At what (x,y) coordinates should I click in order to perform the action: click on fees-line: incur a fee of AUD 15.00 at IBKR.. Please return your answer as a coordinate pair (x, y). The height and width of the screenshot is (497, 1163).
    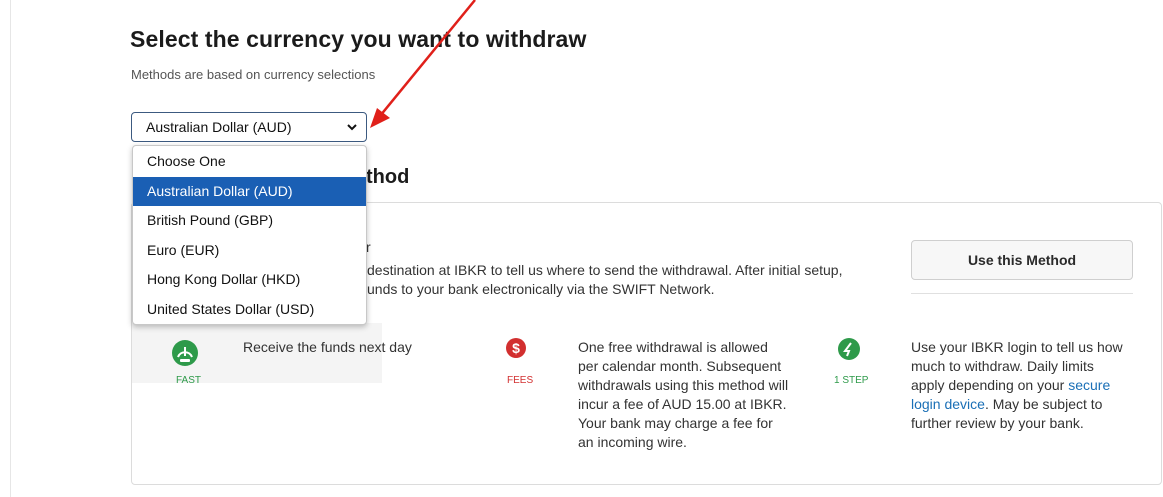
    Looking at the image, I should click on (682, 404).